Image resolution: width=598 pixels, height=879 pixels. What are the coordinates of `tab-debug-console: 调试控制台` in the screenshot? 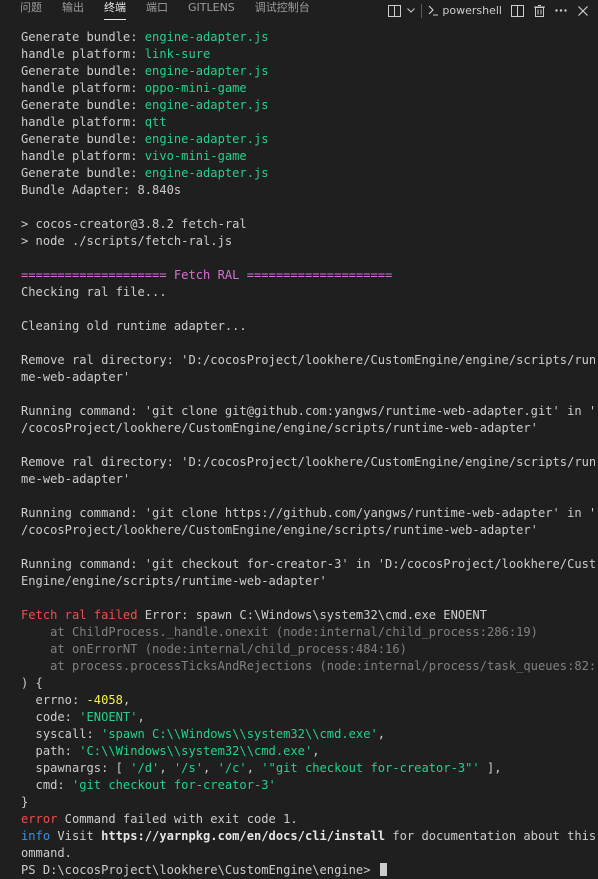 It's located at (282, 10).